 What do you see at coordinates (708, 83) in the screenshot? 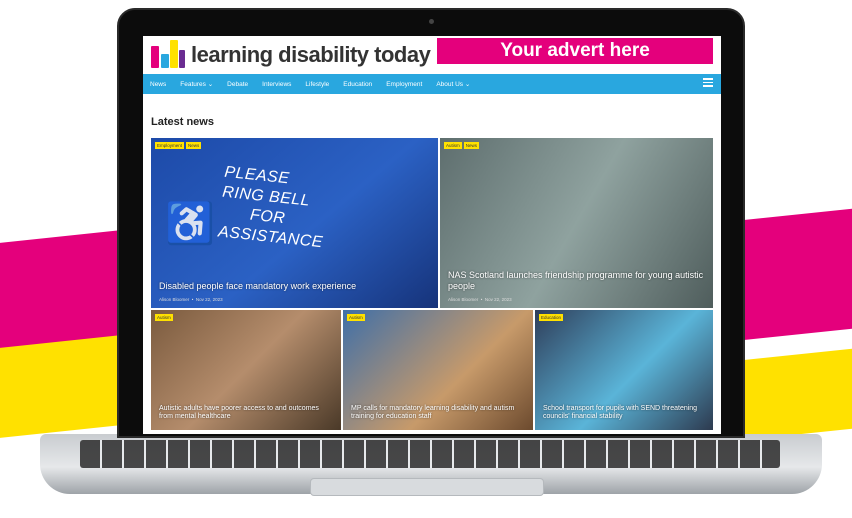
I see `hamburger-icon` at bounding box center [708, 83].